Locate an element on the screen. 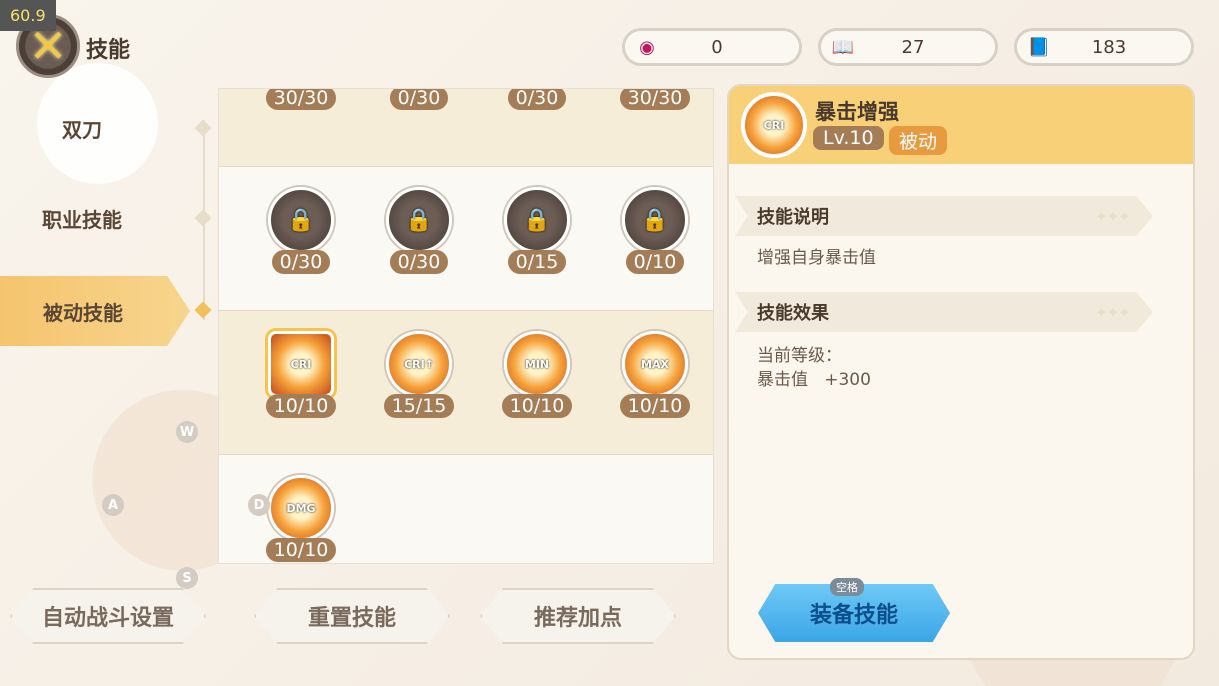  skill-slot: MAX 10/10 is located at coordinates (655, 374).